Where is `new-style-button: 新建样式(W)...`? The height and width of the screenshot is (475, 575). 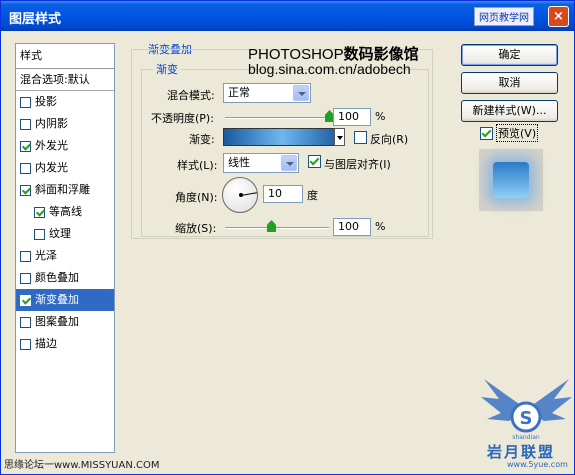
new-style-button: 新建样式(W)... is located at coordinates (509, 111).